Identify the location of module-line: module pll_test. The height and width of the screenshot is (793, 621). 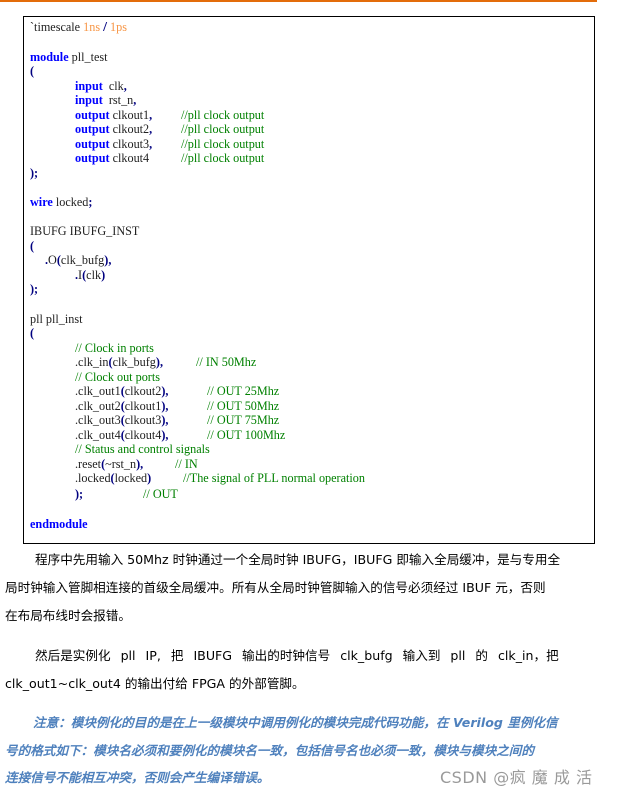
(69, 57).